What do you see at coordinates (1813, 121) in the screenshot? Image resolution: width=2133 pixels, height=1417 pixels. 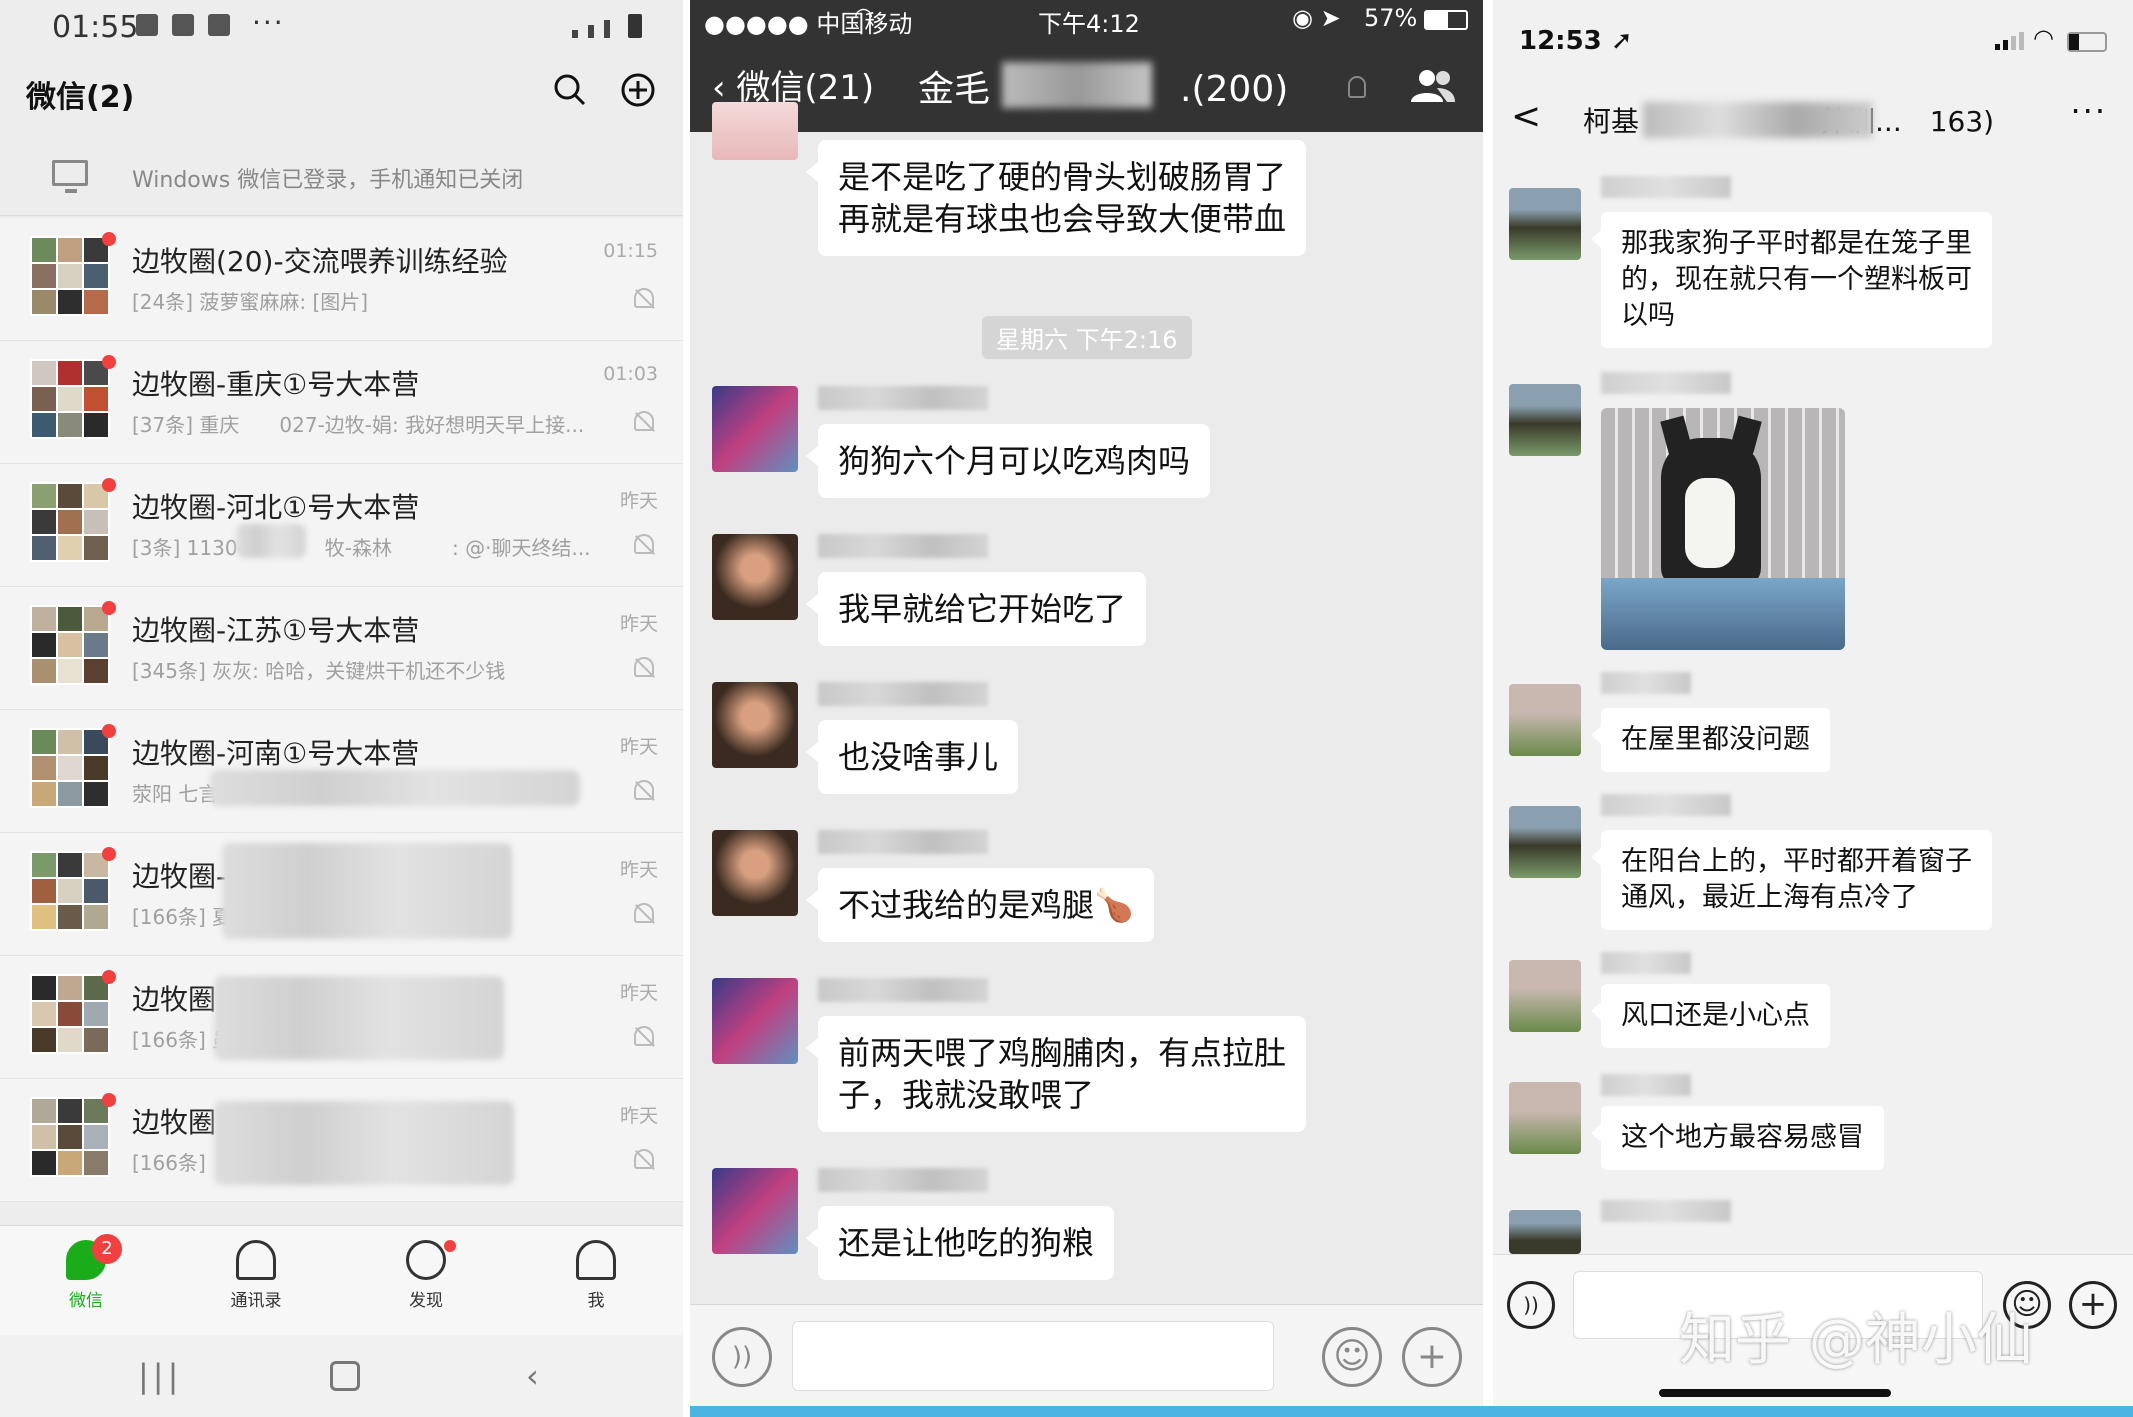 I see `chat-nav-bar: < 柯基 养训... 163) ···` at bounding box center [1813, 121].